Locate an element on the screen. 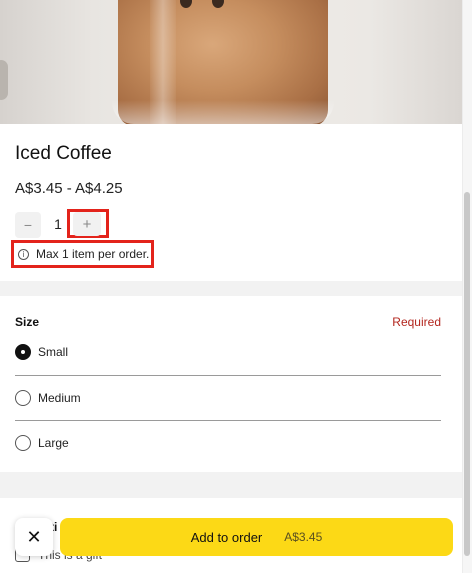 The image size is (472, 573). close-button: ✕ is located at coordinates (34, 537).